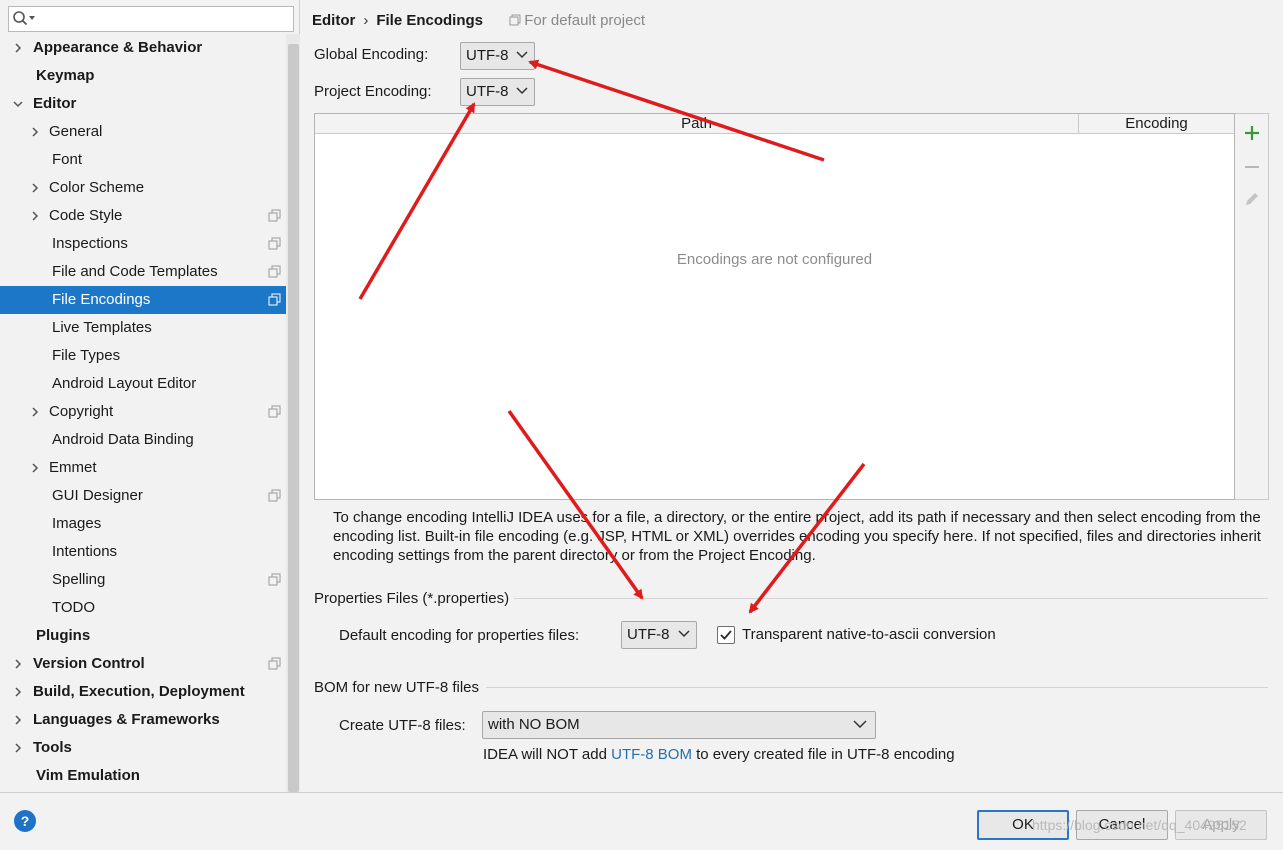 The height and width of the screenshot is (850, 1283). What do you see at coordinates (143, 776) in the screenshot?
I see `sidebar-item-vim-emulation: Vim Emulation` at bounding box center [143, 776].